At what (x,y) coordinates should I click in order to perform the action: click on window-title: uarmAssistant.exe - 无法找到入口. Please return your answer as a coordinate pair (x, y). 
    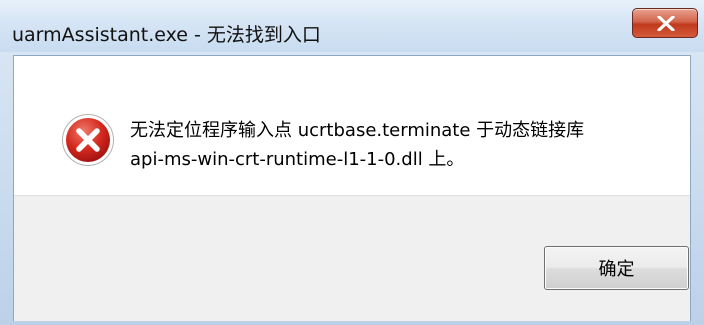
    Looking at the image, I should click on (166, 35).